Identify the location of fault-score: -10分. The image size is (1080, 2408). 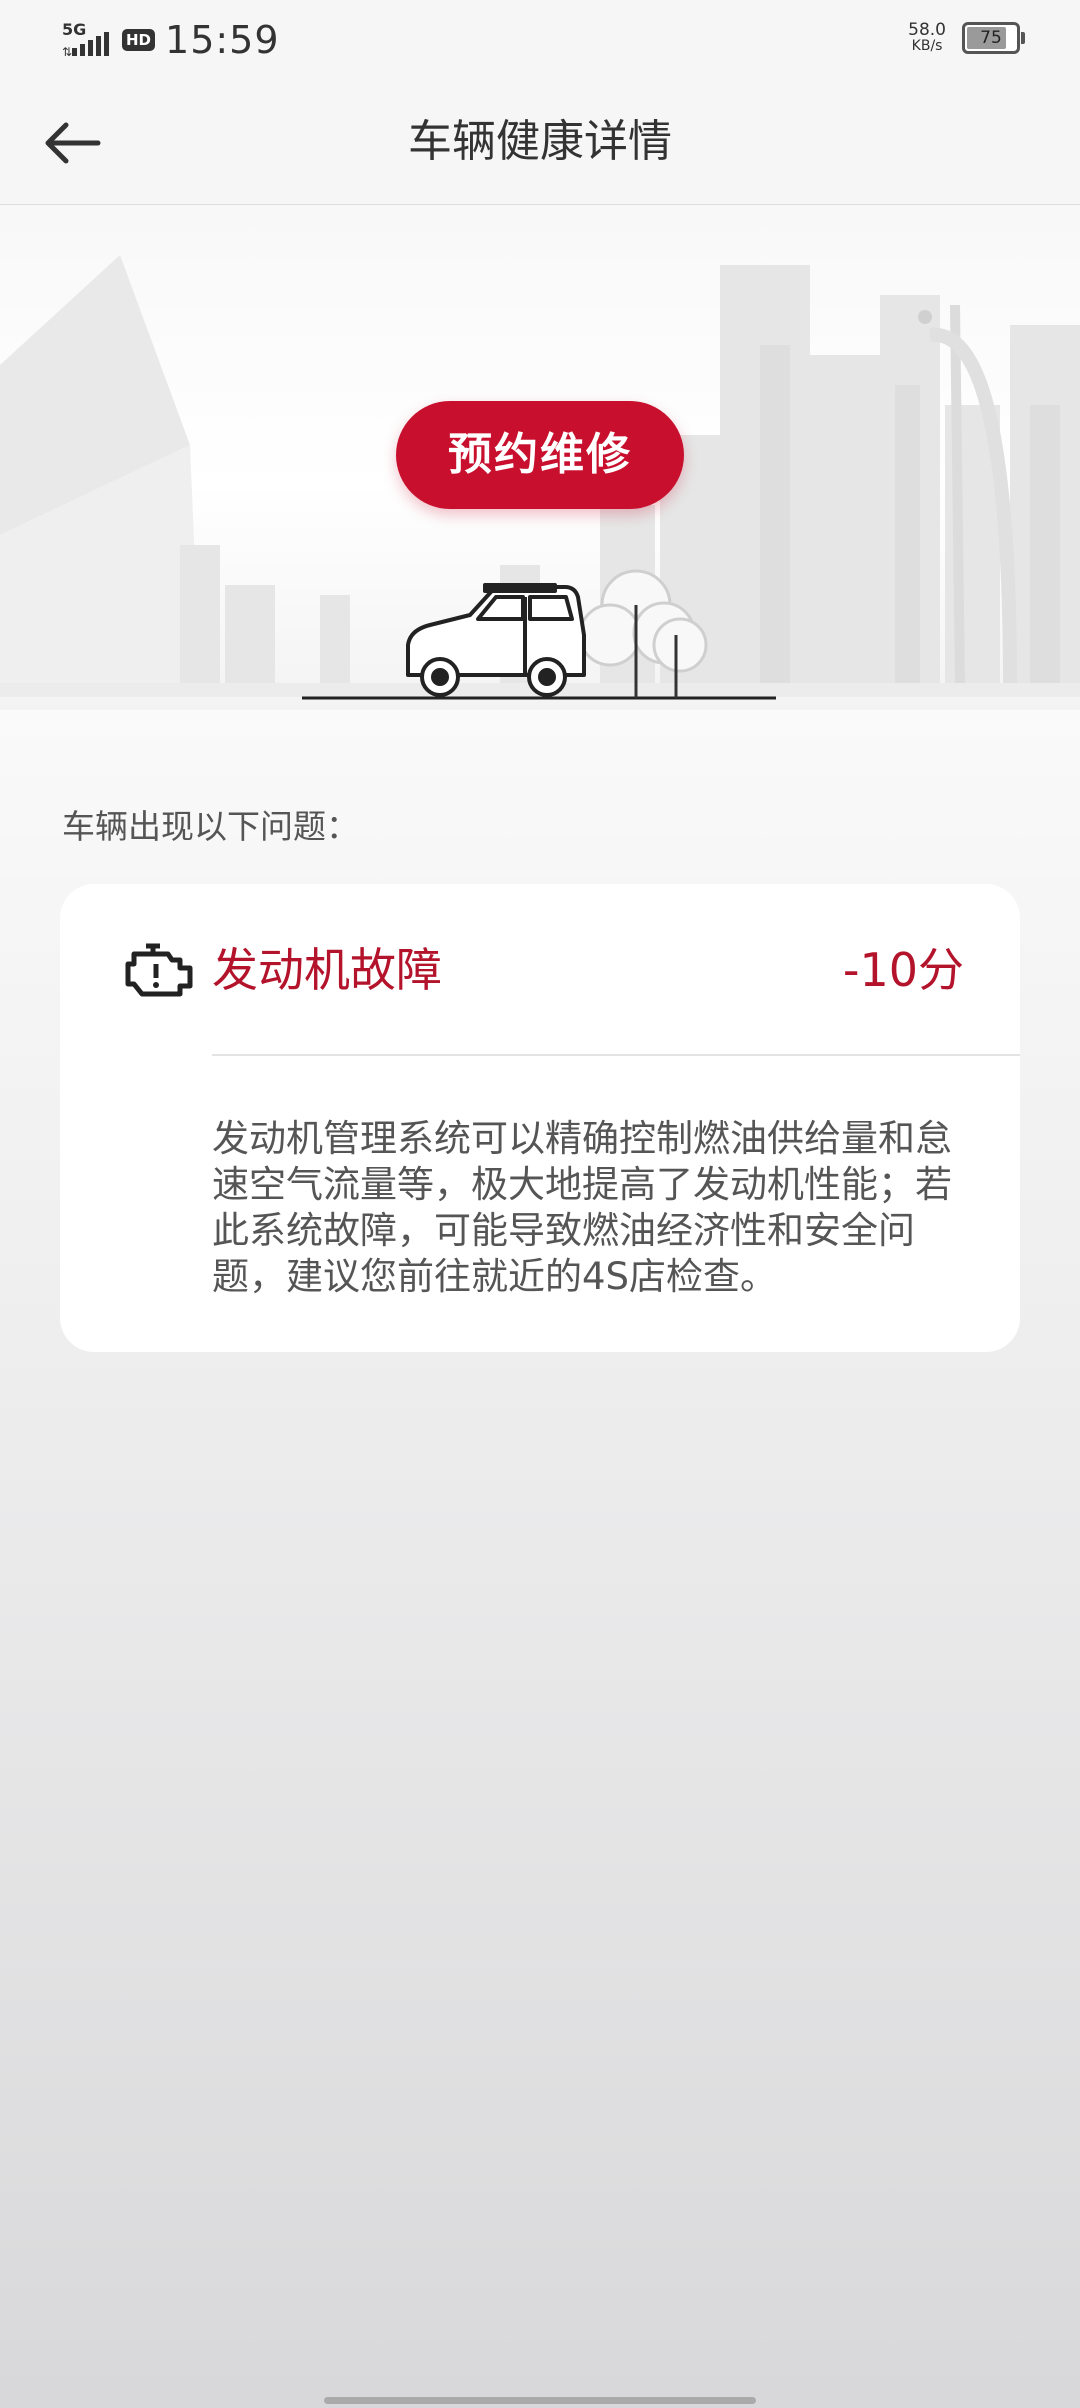
(903, 970).